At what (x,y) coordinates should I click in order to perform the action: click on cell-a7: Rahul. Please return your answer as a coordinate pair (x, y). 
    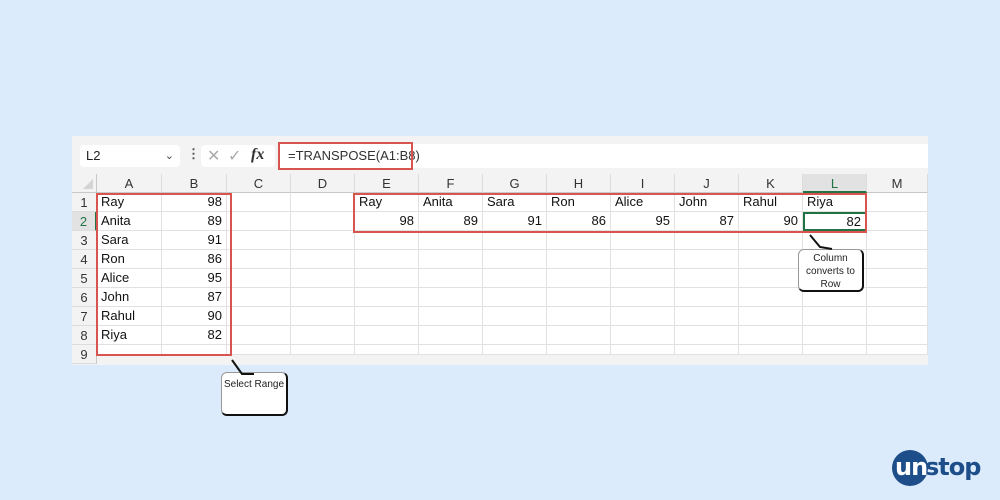
    Looking at the image, I should click on (129, 316).